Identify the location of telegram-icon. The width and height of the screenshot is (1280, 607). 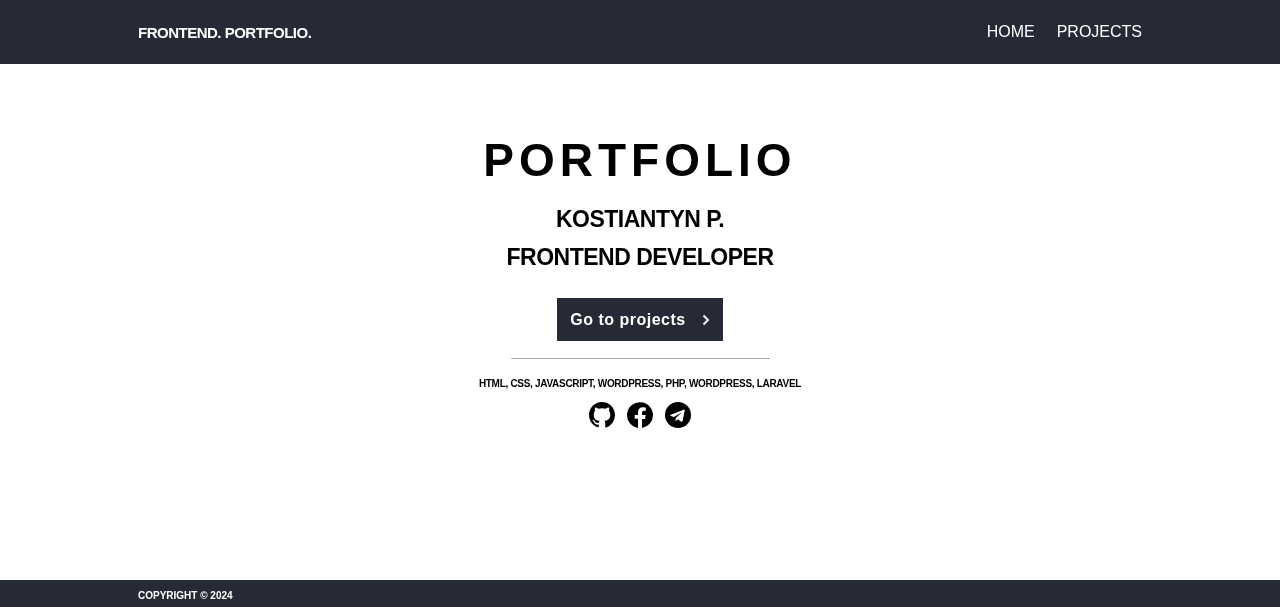
(678, 415).